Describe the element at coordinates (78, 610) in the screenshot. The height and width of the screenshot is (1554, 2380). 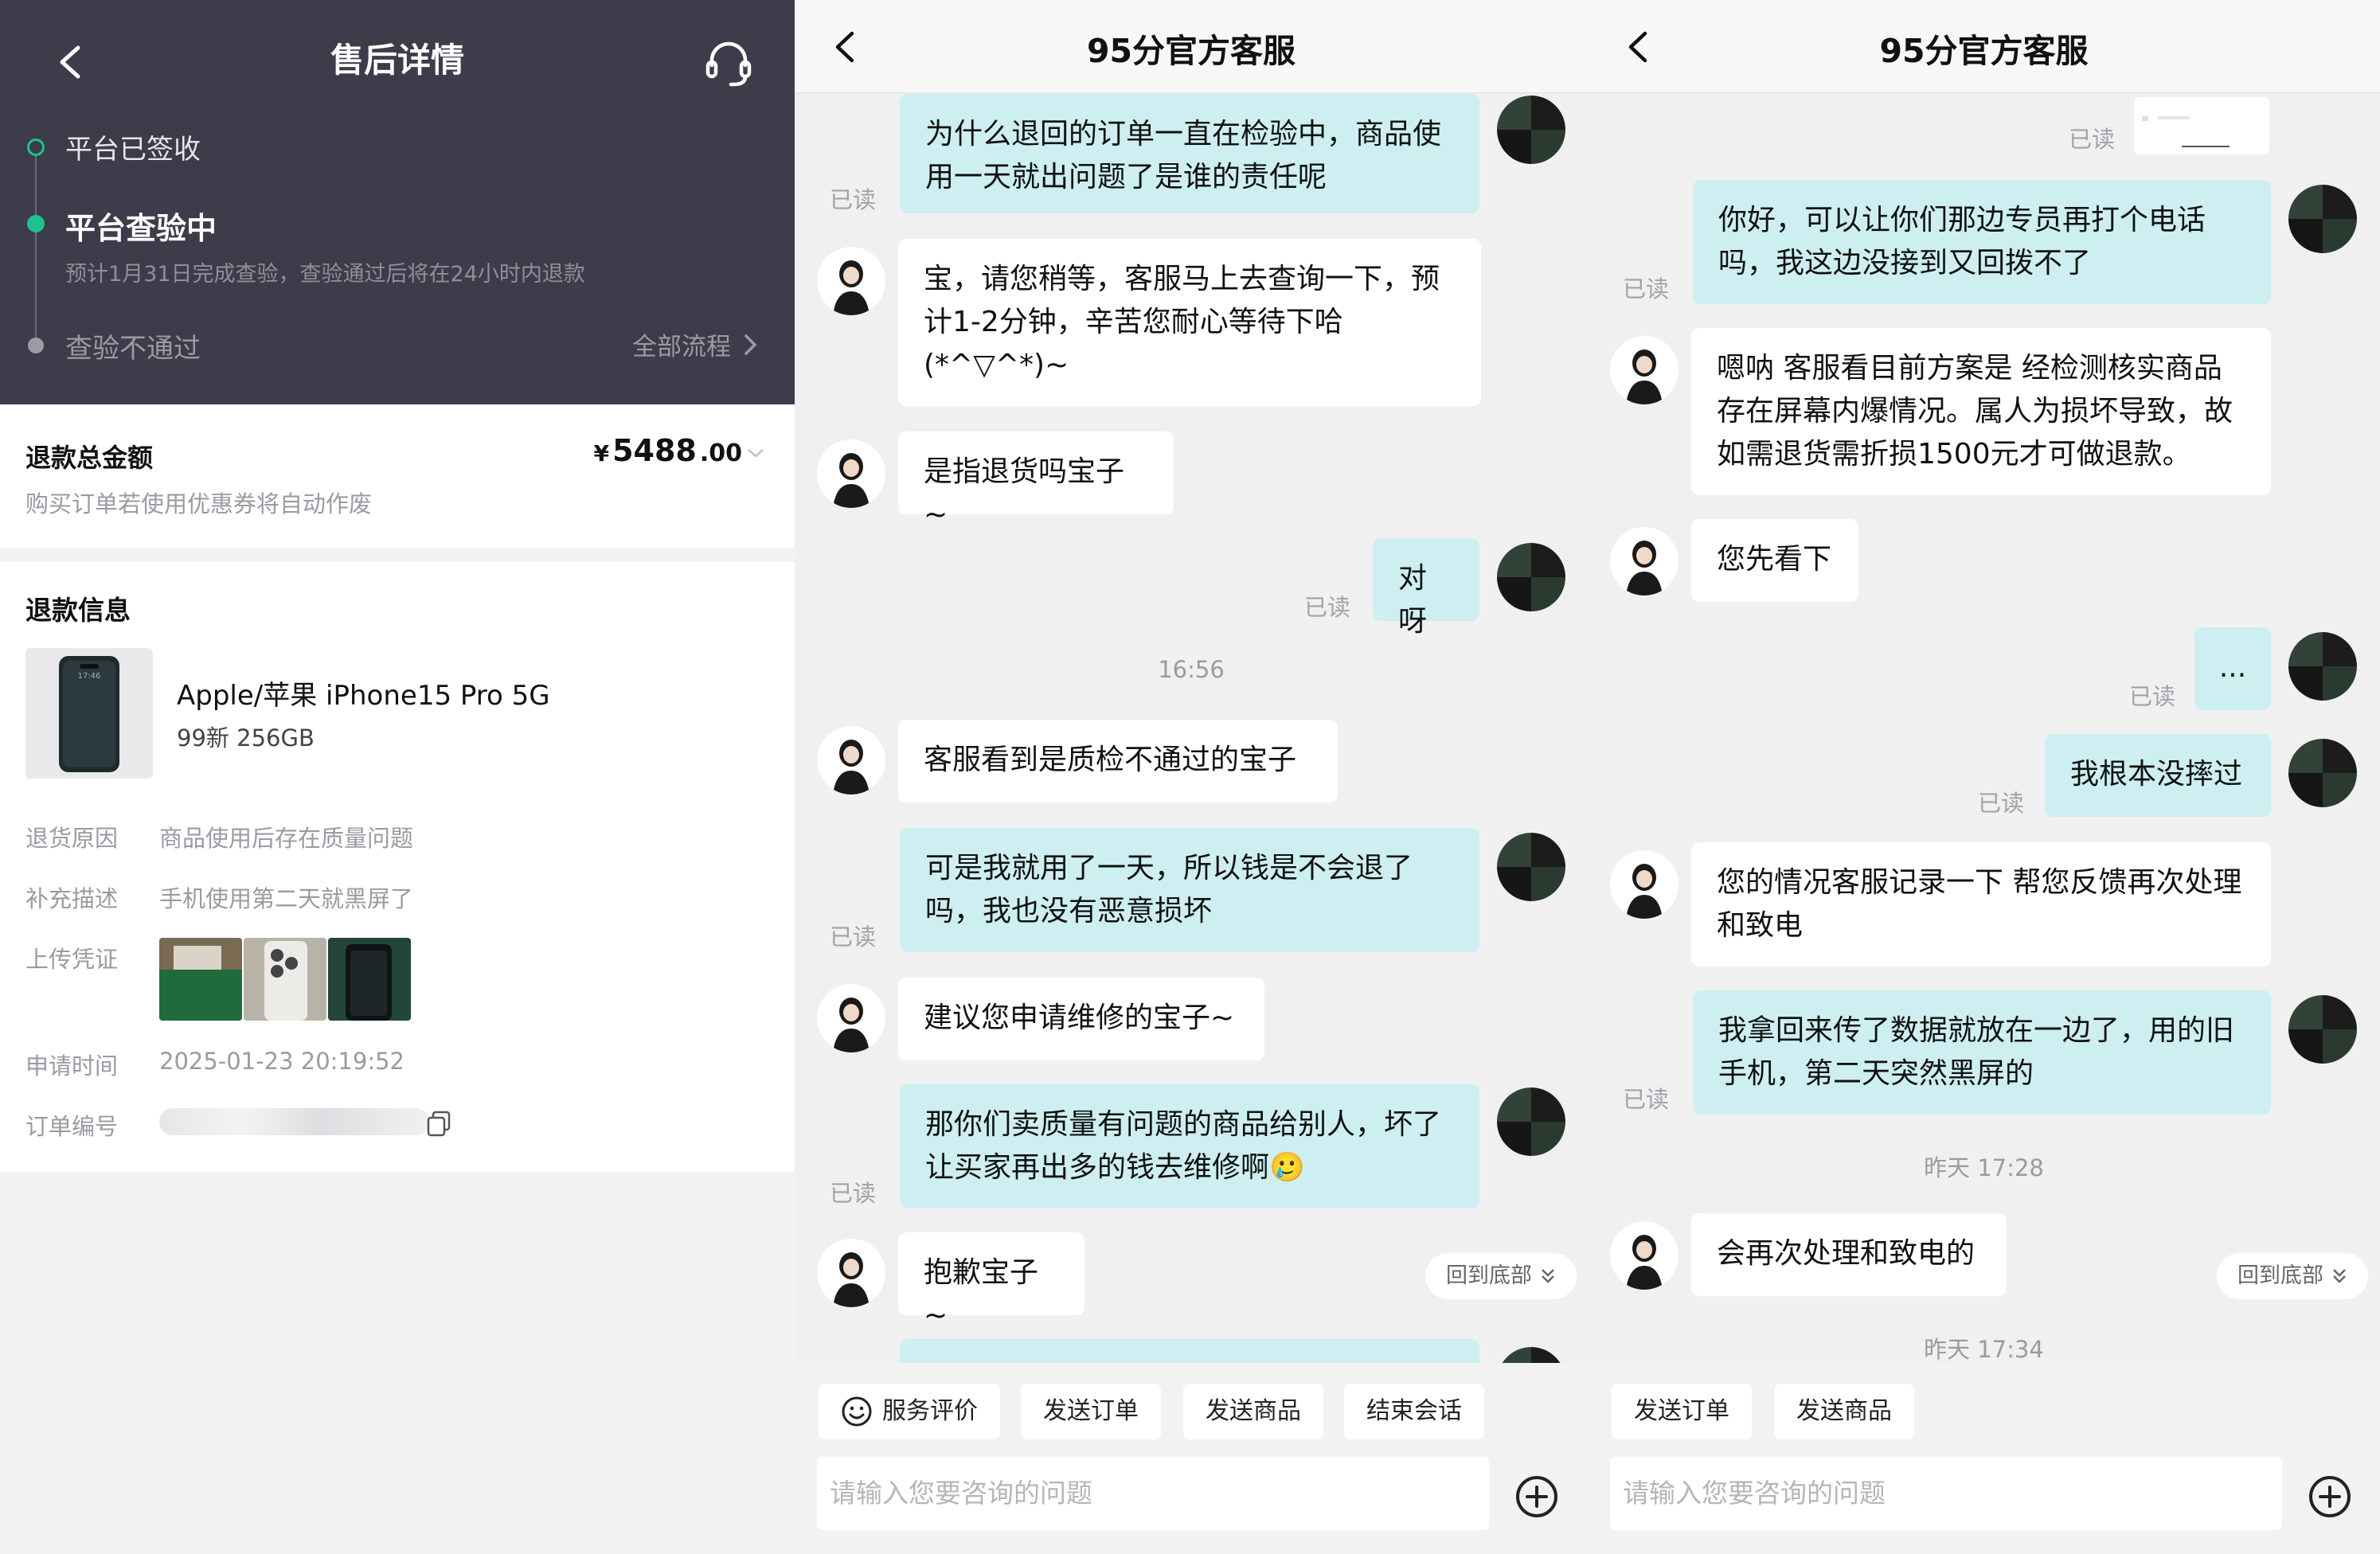
I see `refund-info-title: 退款信息` at that location.